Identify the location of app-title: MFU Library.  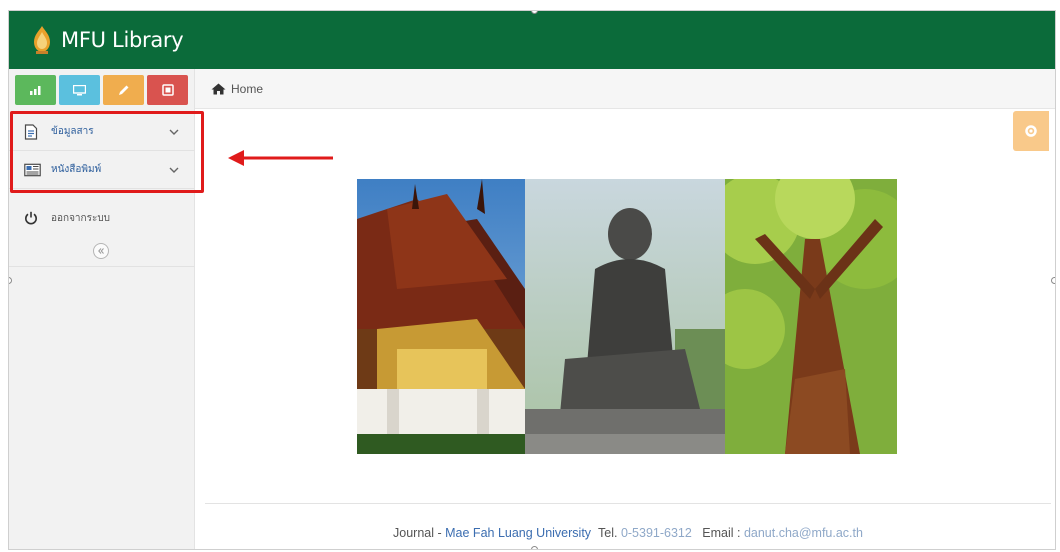
(122, 40).